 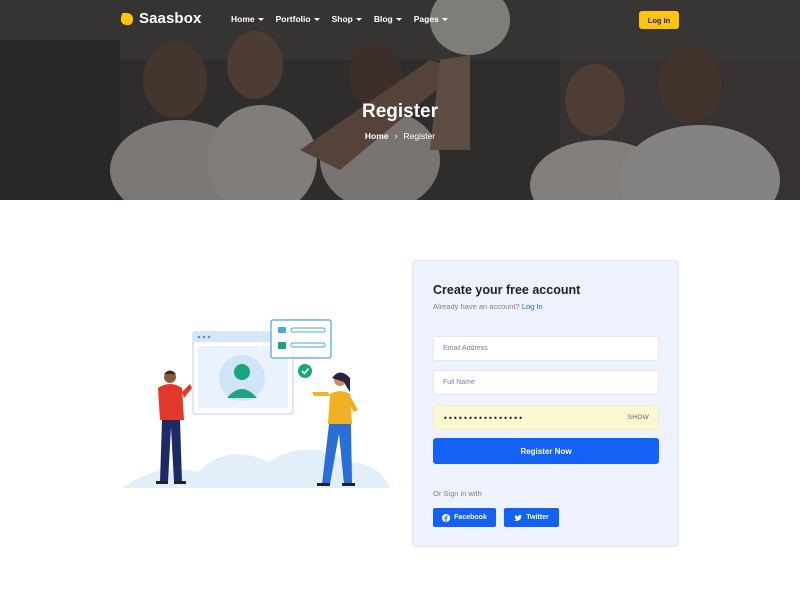 What do you see at coordinates (470, 517) in the screenshot?
I see `facebook-label: Facebook` at bounding box center [470, 517].